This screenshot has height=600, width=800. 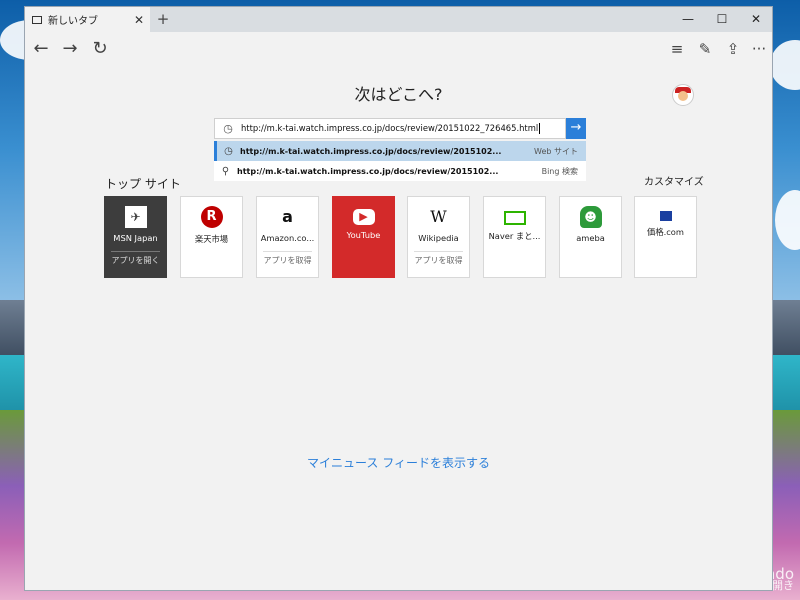 What do you see at coordinates (143, 184) in the screenshot?
I see `top-sites-title: トップ サイト` at bounding box center [143, 184].